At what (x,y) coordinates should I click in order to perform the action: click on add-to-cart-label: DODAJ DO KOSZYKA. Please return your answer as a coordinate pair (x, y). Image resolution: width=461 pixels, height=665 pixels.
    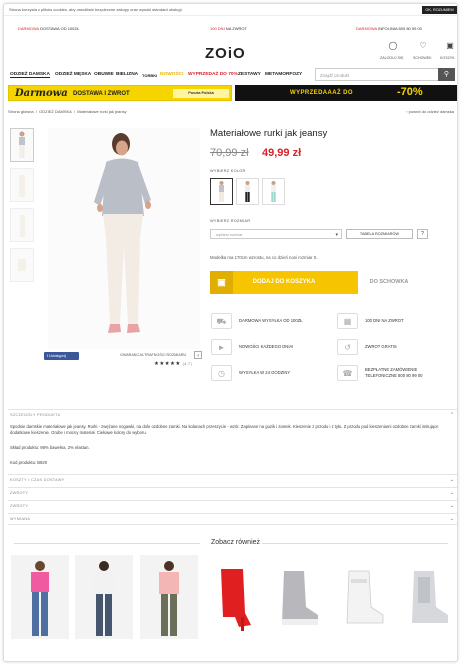
    Looking at the image, I should click on (284, 282).